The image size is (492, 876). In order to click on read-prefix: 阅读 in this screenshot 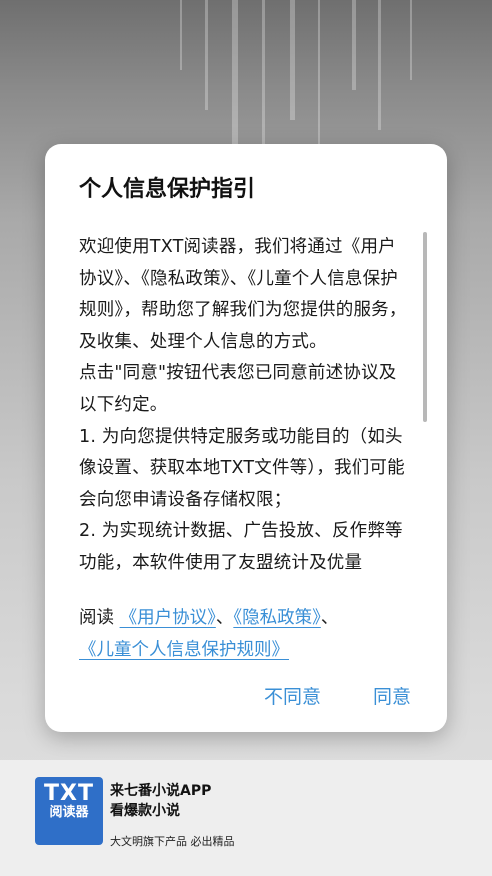, I will do `click(96, 618)`.